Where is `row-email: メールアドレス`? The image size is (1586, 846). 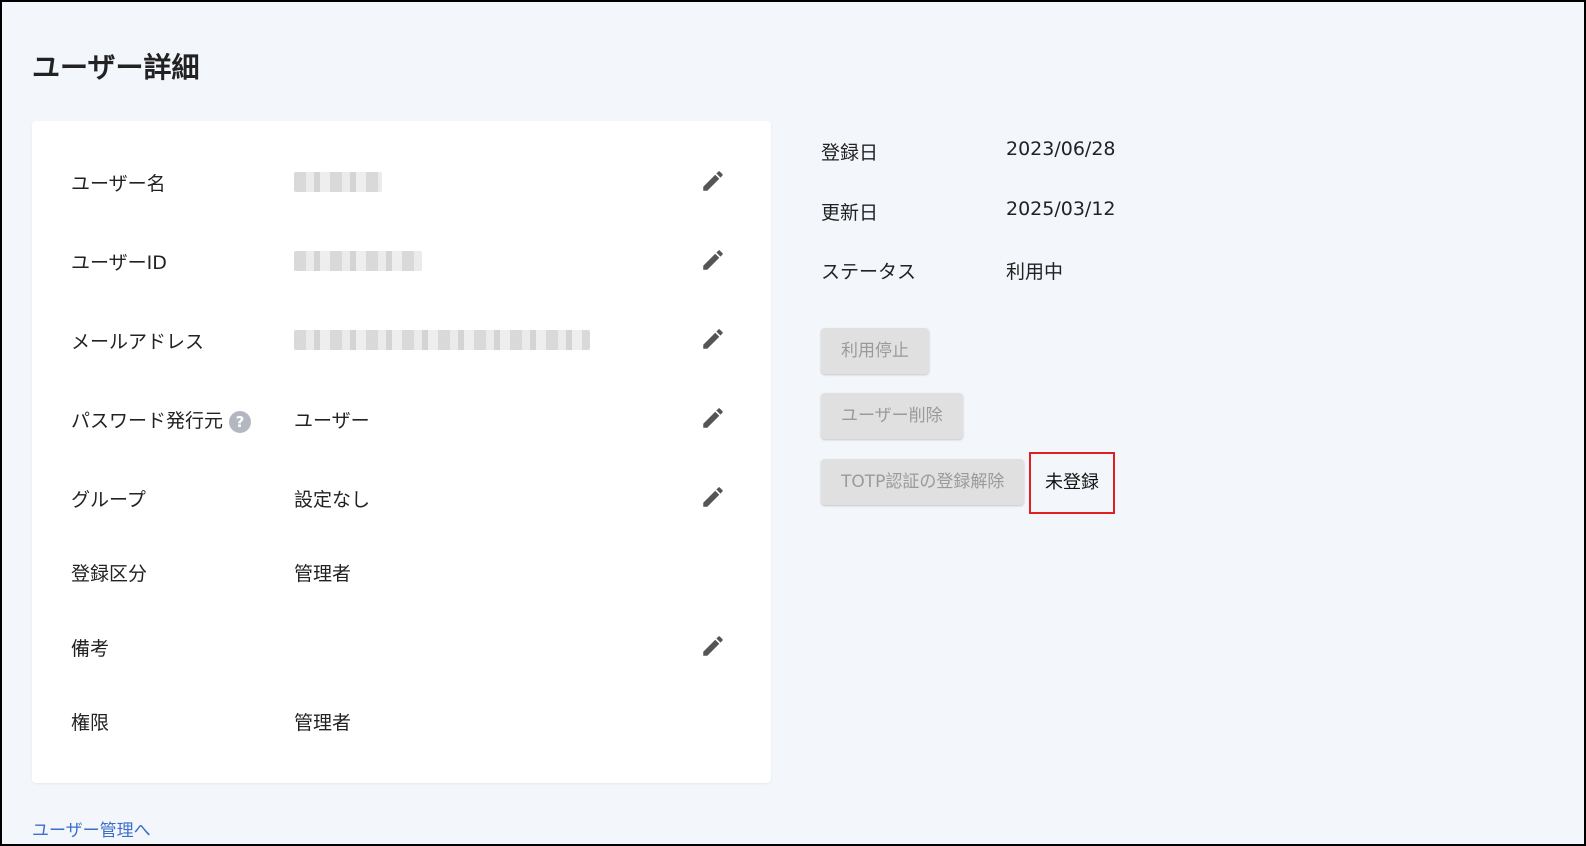 row-email: メールアドレス is located at coordinates (401, 339).